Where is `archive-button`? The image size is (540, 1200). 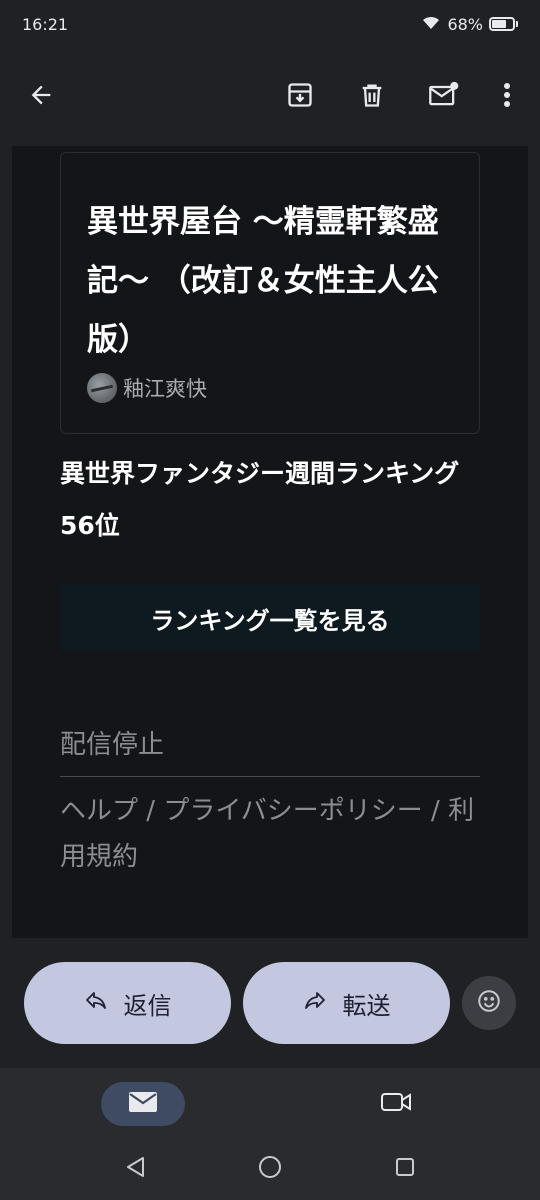
archive-button is located at coordinates (300, 97).